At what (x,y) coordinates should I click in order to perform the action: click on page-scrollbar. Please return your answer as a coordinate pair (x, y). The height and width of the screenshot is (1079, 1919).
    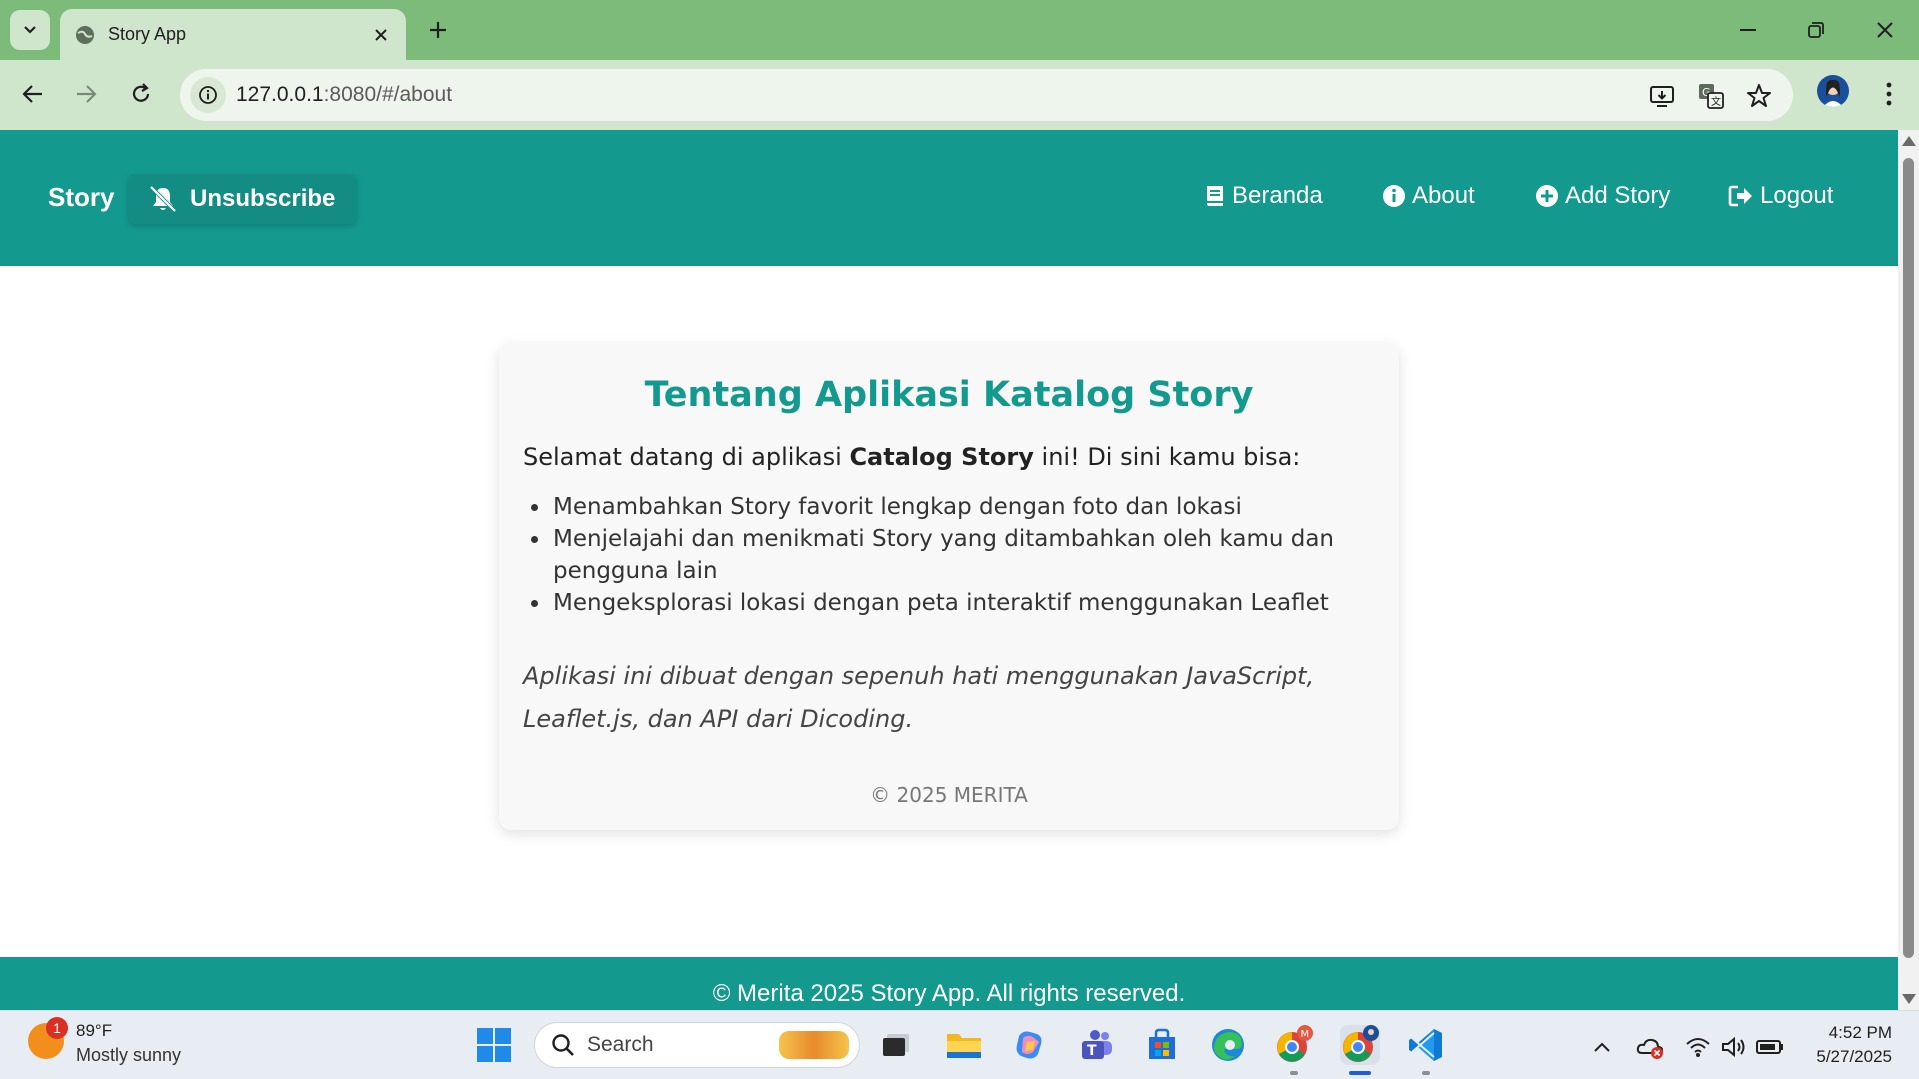
    Looking at the image, I should click on (1908, 570).